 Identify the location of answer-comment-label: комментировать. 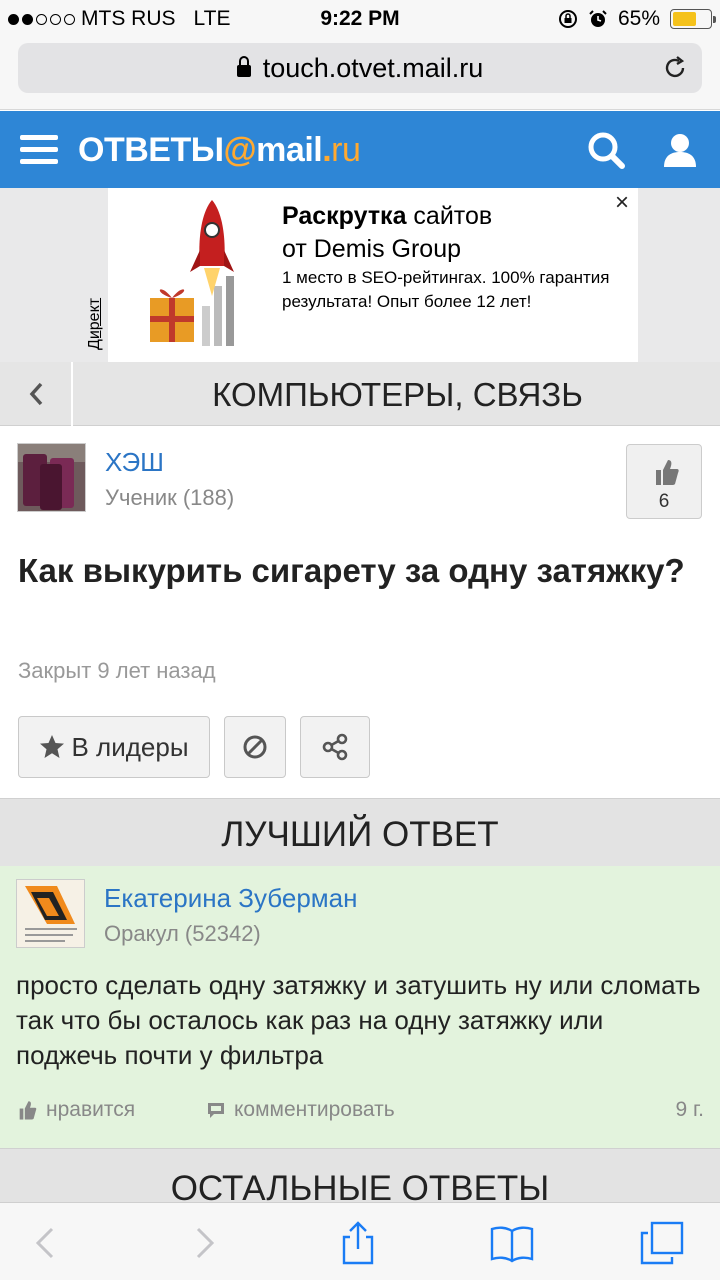
(314, 1109).